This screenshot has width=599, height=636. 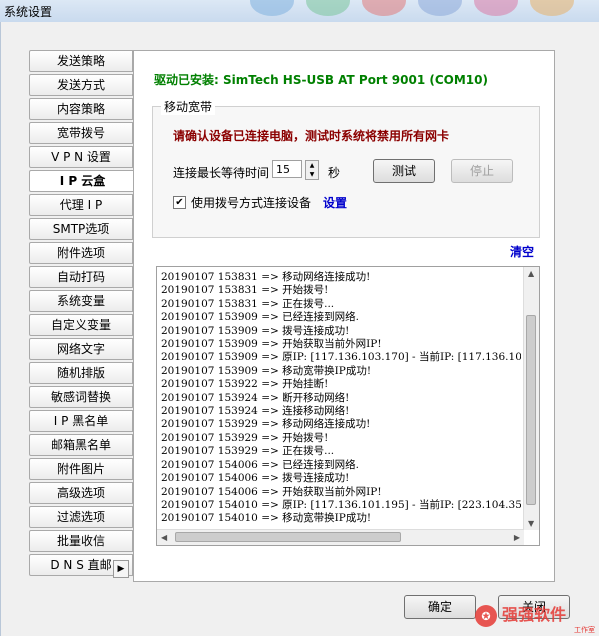 What do you see at coordinates (81, 517) in the screenshot?
I see `tab-19: 过滤选项` at bounding box center [81, 517].